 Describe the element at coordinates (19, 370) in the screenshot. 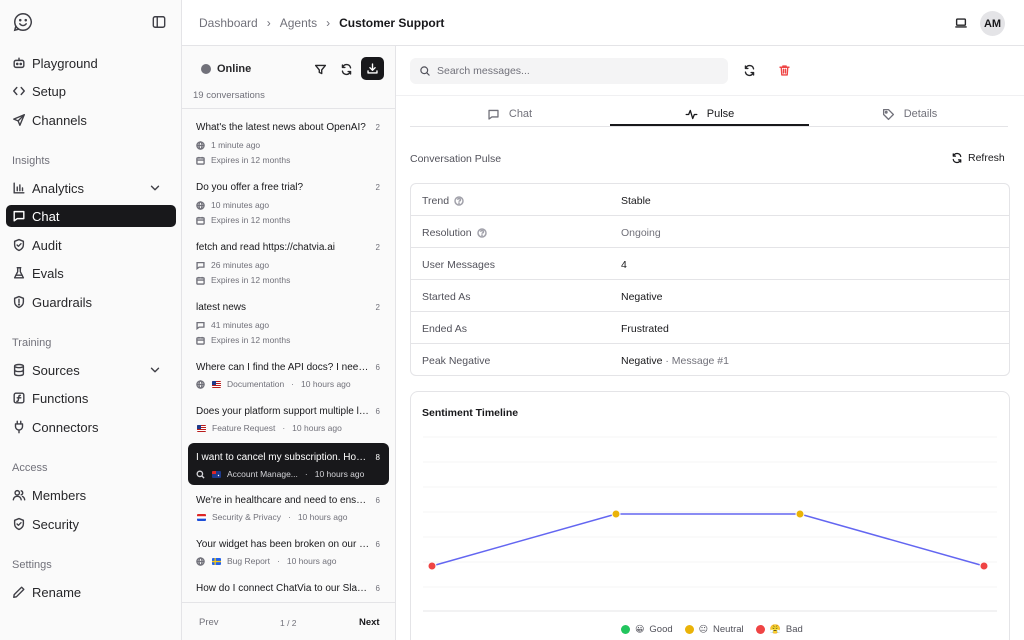

I see `database-icon` at that location.